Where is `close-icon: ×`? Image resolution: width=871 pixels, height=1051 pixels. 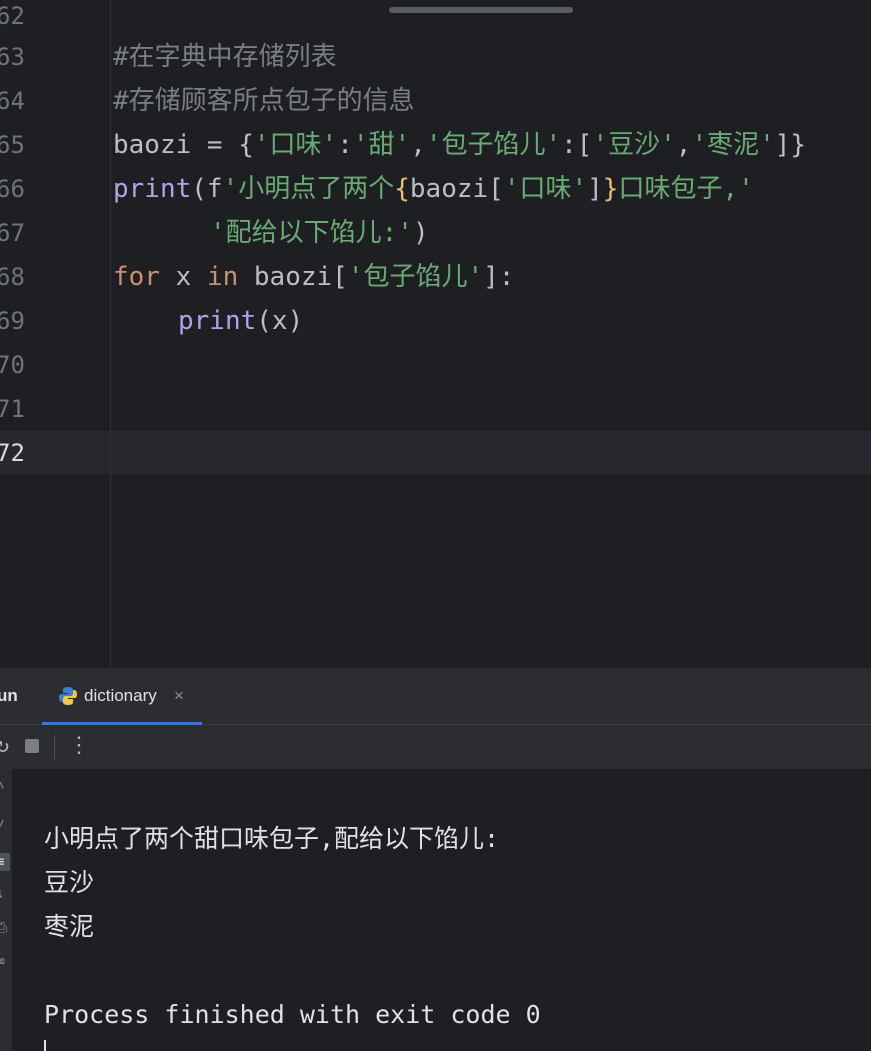
close-icon: × is located at coordinates (179, 696).